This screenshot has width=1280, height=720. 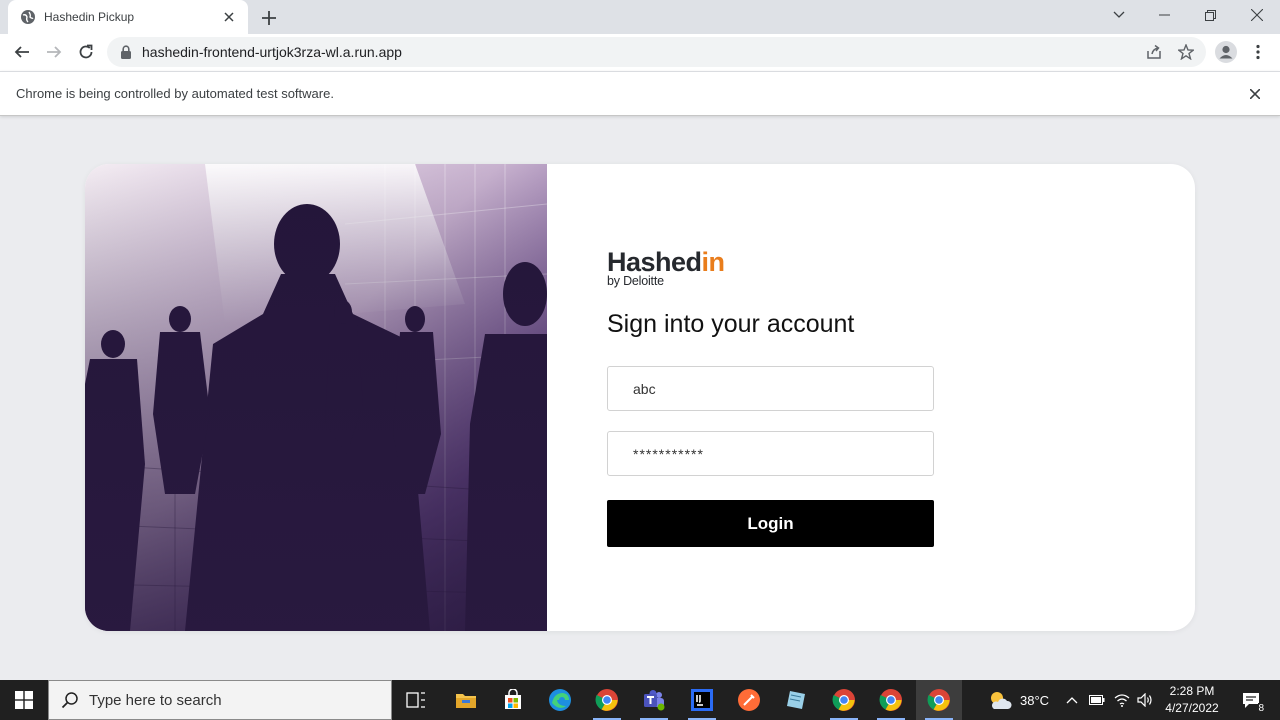 What do you see at coordinates (89, 17) in the screenshot?
I see `tab-title: Hashedin Pickup` at bounding box center [89, 17].